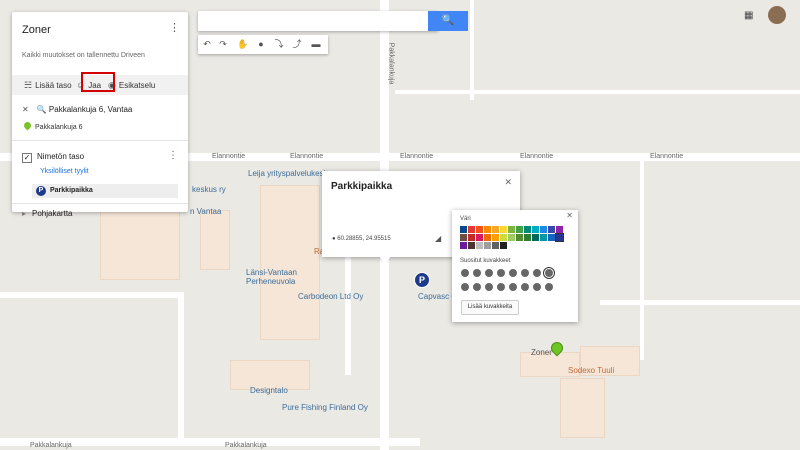 The height and width of the screenshot is (450, 800). I want to click on search-input, so click(318, 21).